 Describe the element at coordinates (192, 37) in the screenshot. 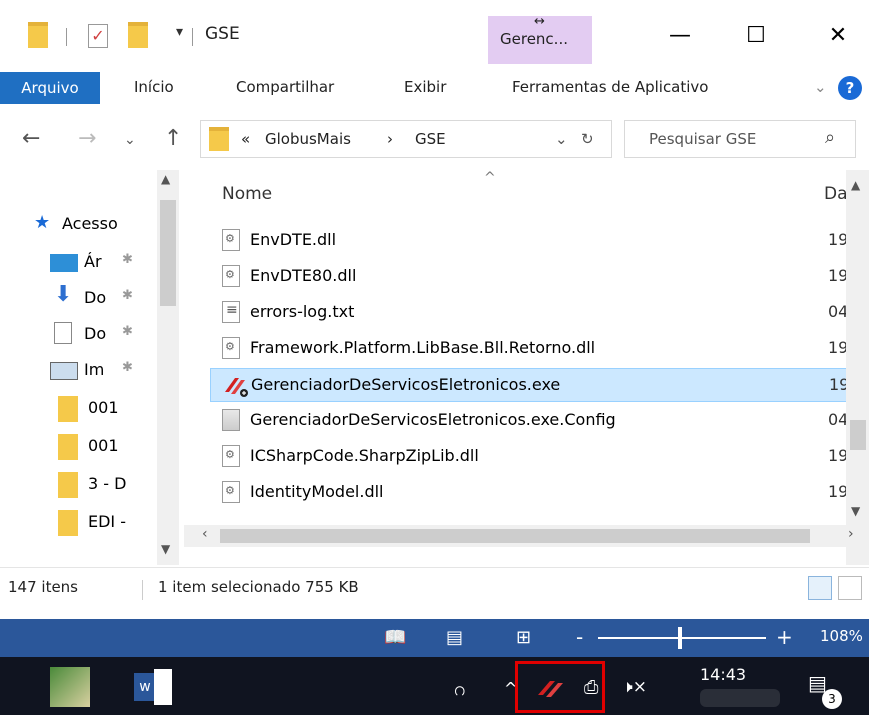

I see `divider` at that location.